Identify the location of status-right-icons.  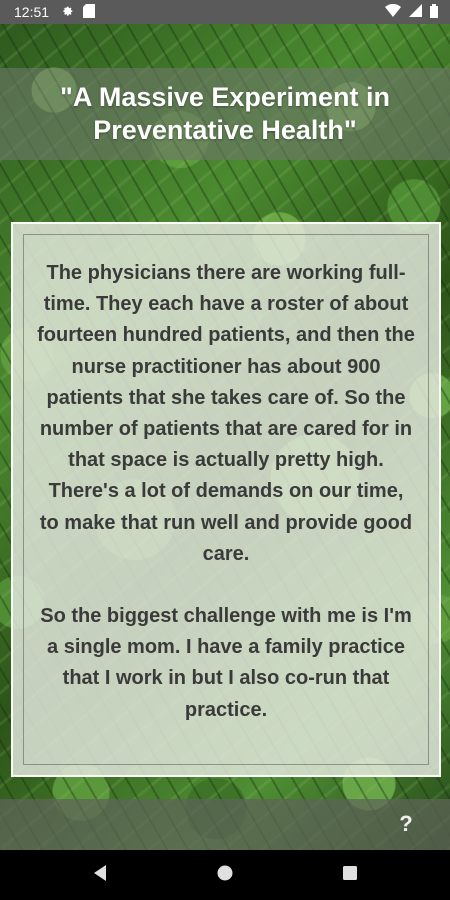
(411, 12).